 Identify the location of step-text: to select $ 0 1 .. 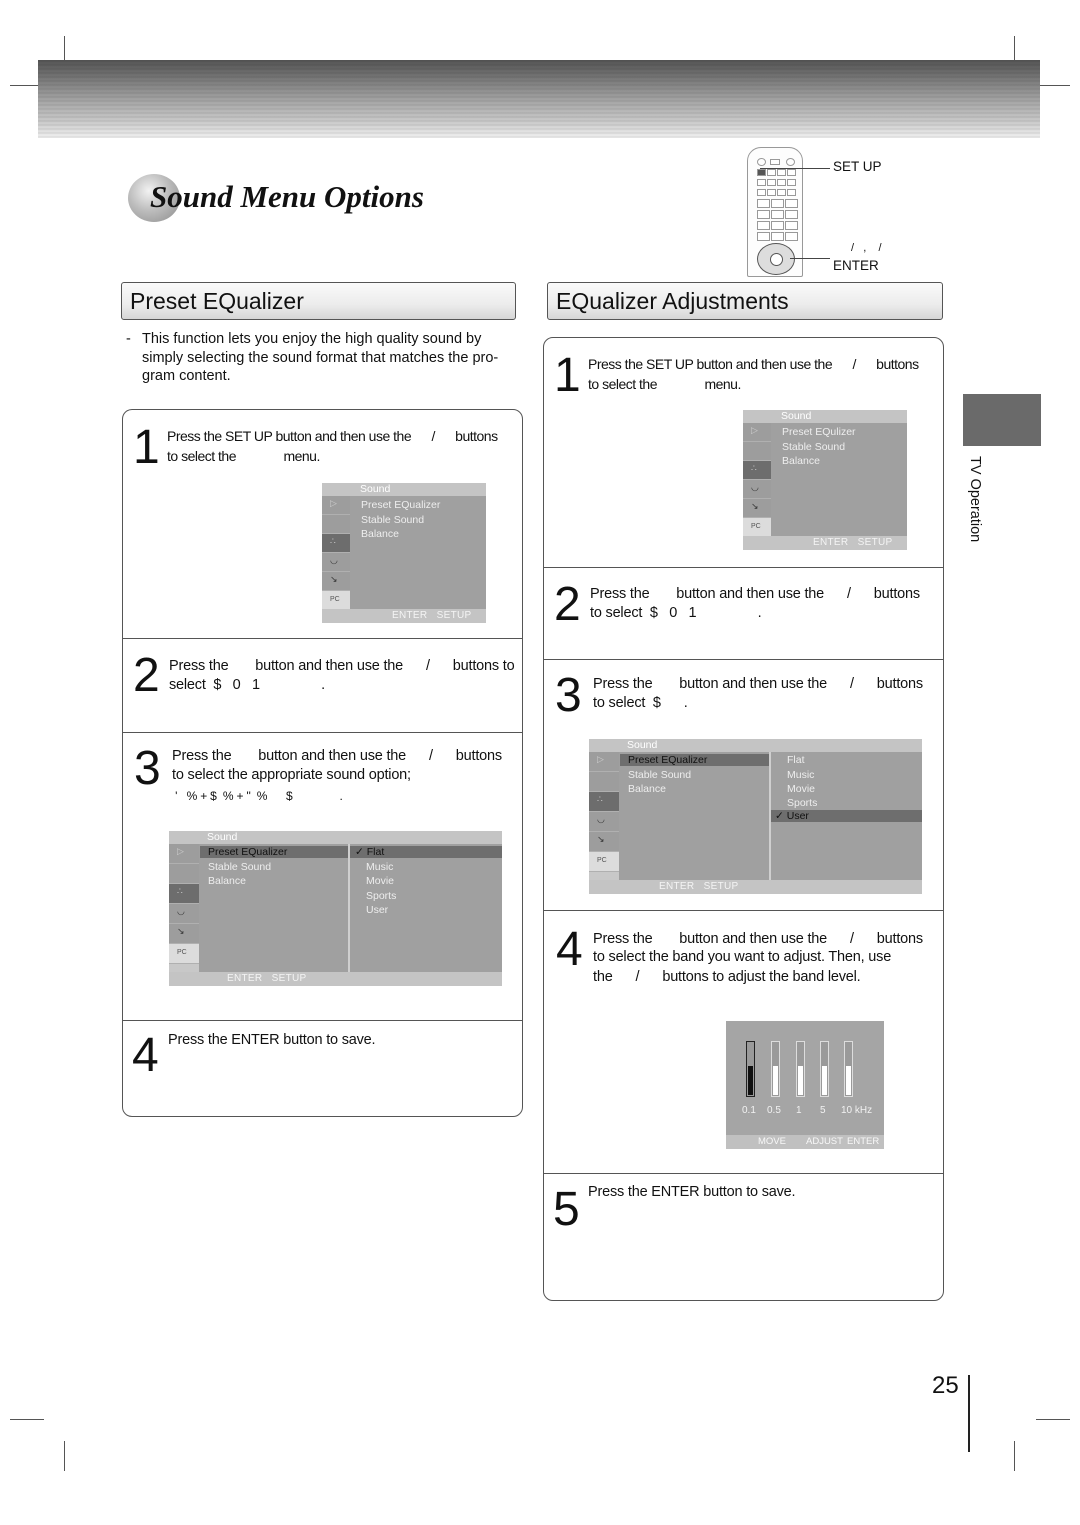
(676, 613).